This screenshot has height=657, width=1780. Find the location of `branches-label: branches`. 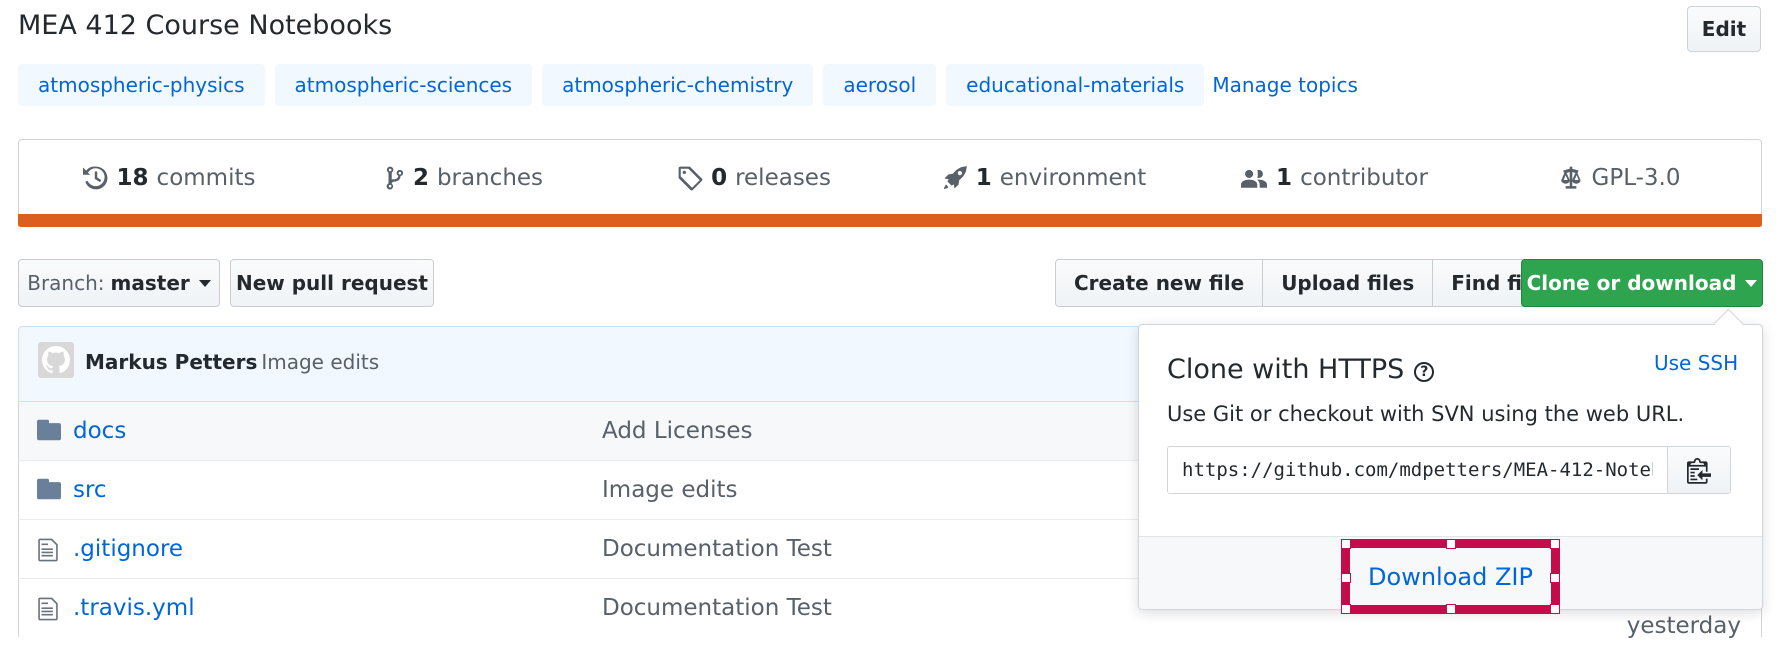

branches-label: branches is located at coordinates (490, 178).